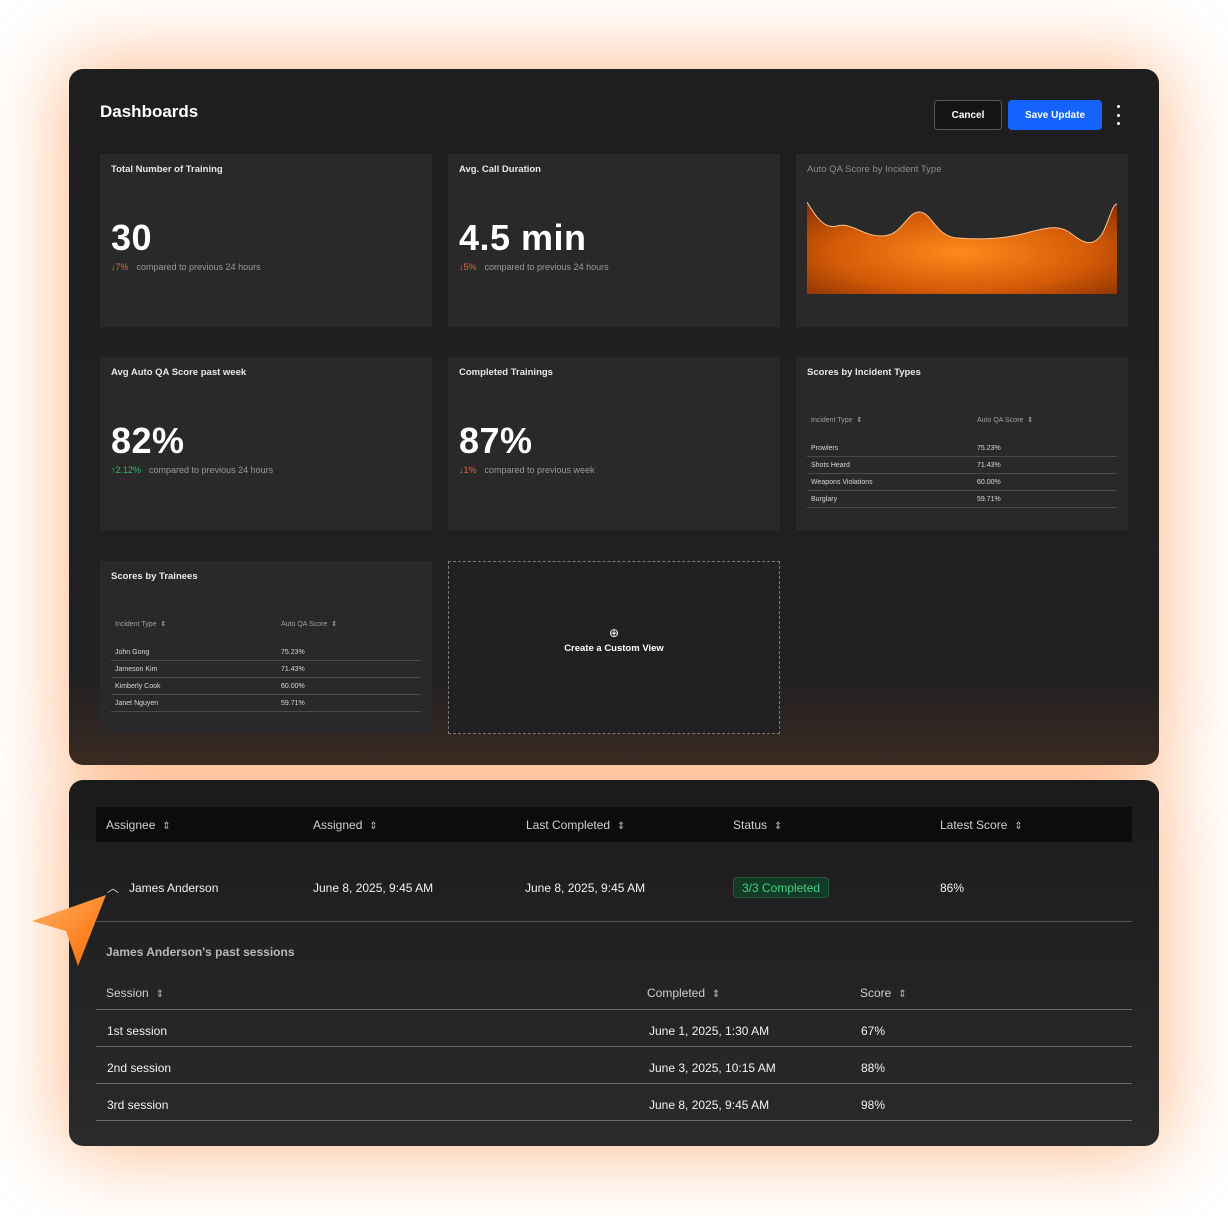 The height and width of the screenshot is (1216, 1228). What do you see at coordinates (952, 888) in the screenshot?
I see `latest-score: 86%` at bounding box center [952, 888].